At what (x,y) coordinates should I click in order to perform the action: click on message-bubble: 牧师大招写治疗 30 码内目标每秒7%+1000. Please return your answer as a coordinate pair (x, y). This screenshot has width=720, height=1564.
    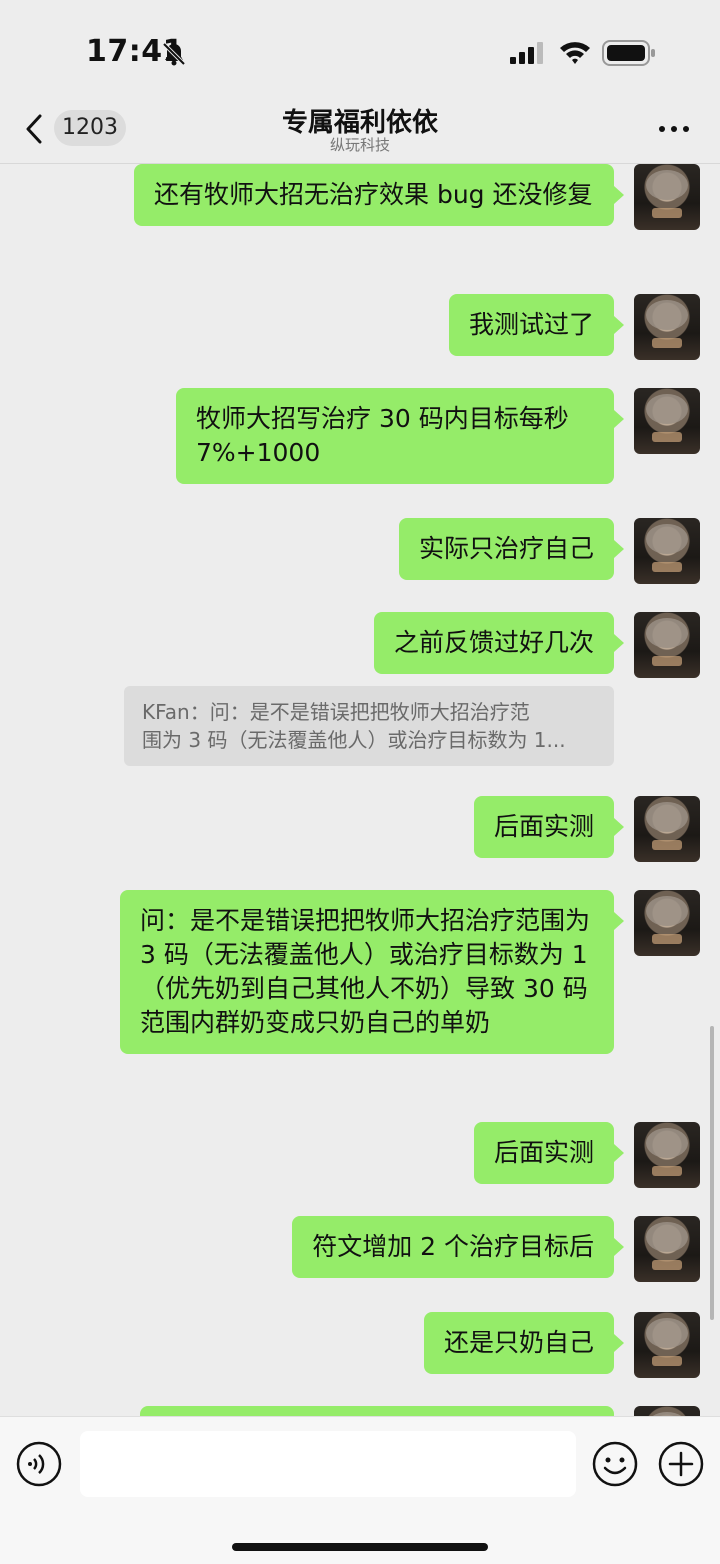
    Looking at the image, I should click on (400, 436).